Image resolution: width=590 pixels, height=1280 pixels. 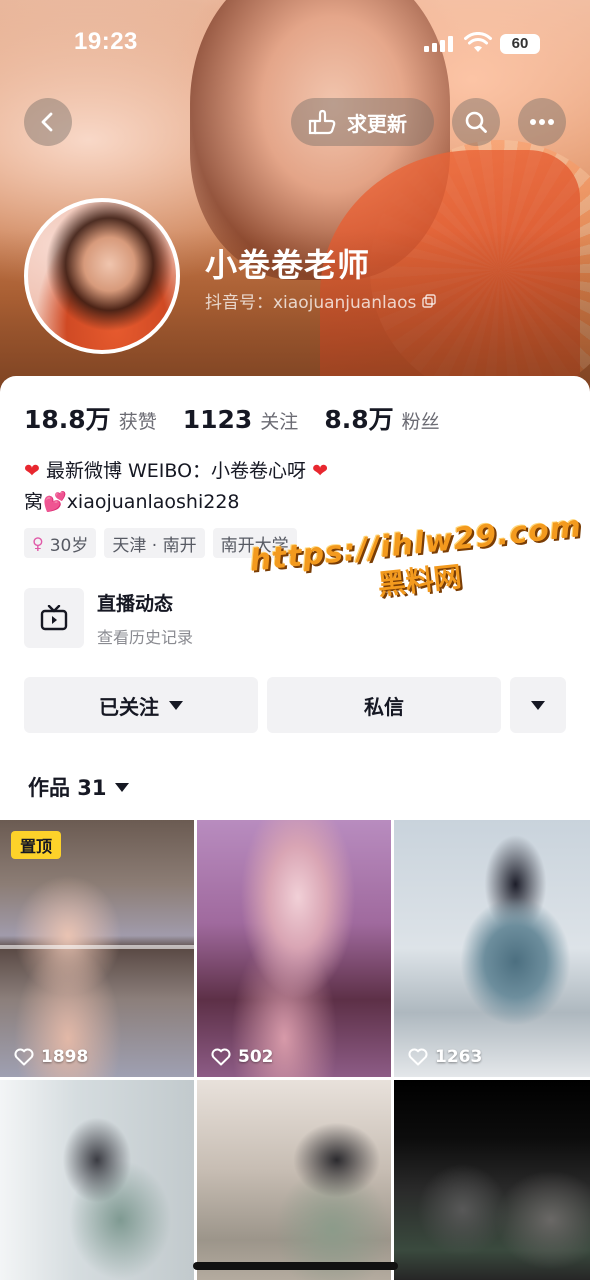 I want to click on bio-line-2-text: xiaojuanlaoshi228, so click(x=153, y=502).